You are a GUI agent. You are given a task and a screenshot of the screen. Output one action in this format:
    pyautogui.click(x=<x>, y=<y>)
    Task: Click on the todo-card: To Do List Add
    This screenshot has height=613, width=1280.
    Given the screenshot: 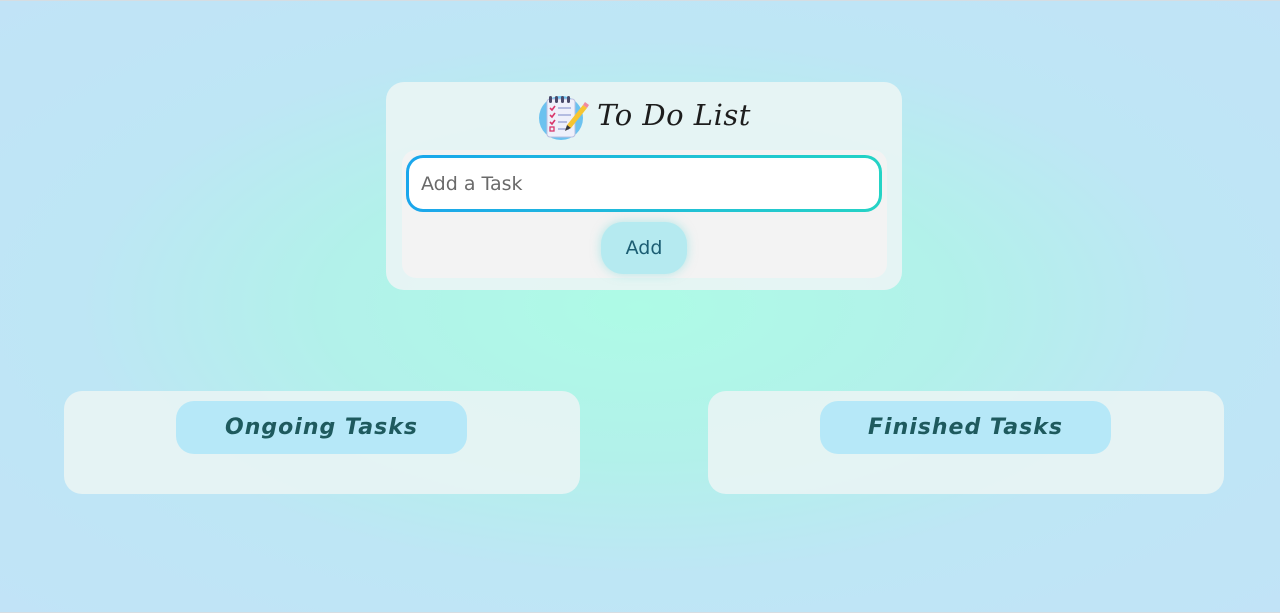 What is the action you would take?
    pyautogui.click(x=644, y=186)
    